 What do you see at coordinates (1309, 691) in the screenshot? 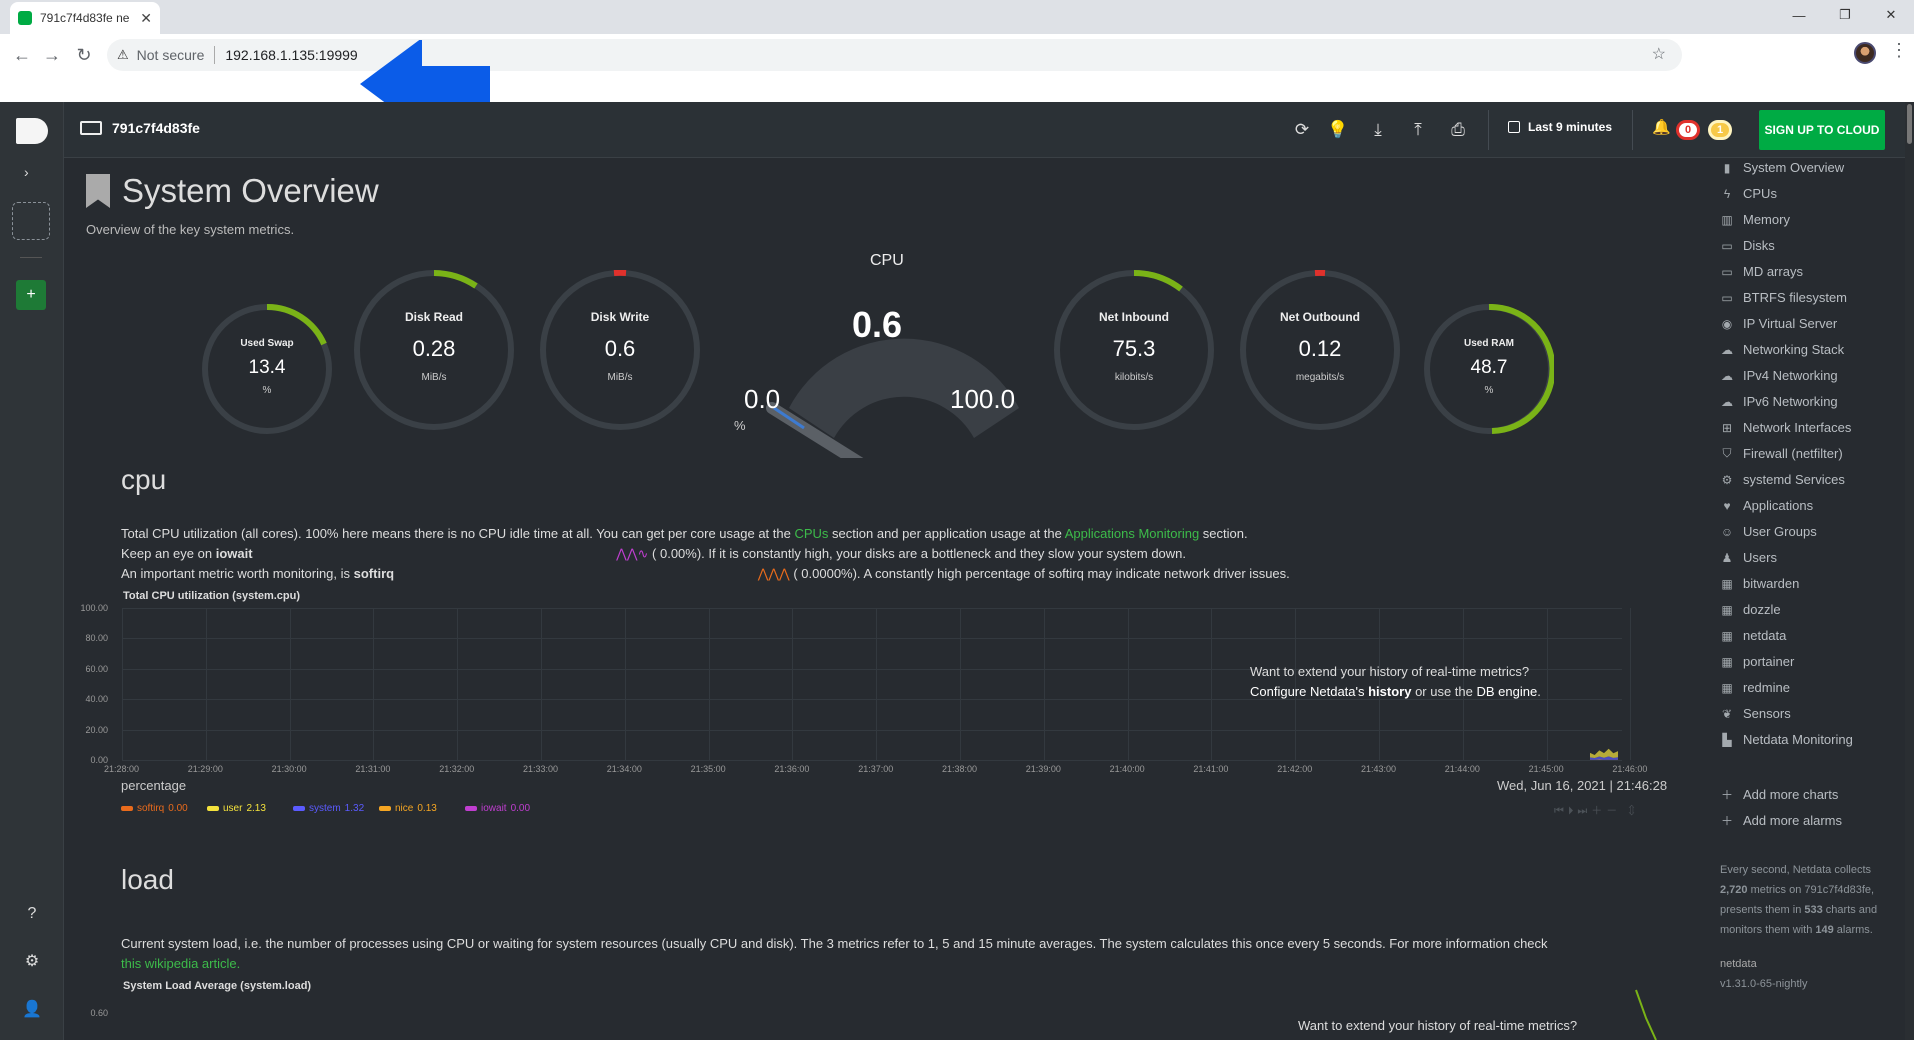
I see `configure-history-link: Configure Netdata's` at bounding box center [1309, 691].